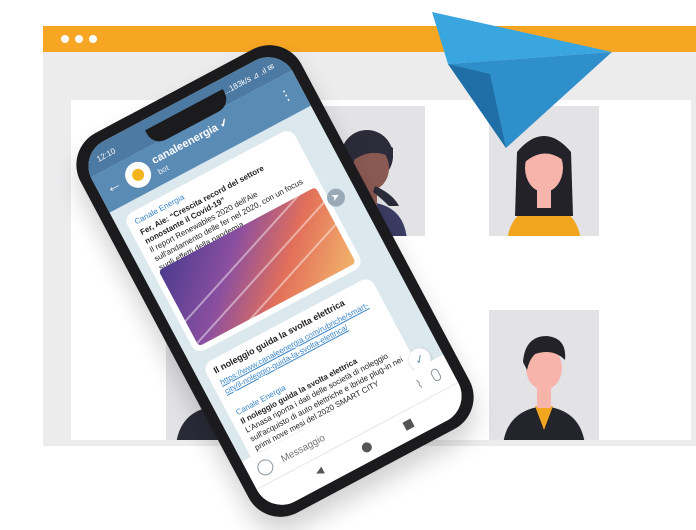 This screenshot has width=696, height=530. What do you see at coordinates (544, 388) in the screenshot?
I see `person-avatar-icon` at bounding box center [544, 388].